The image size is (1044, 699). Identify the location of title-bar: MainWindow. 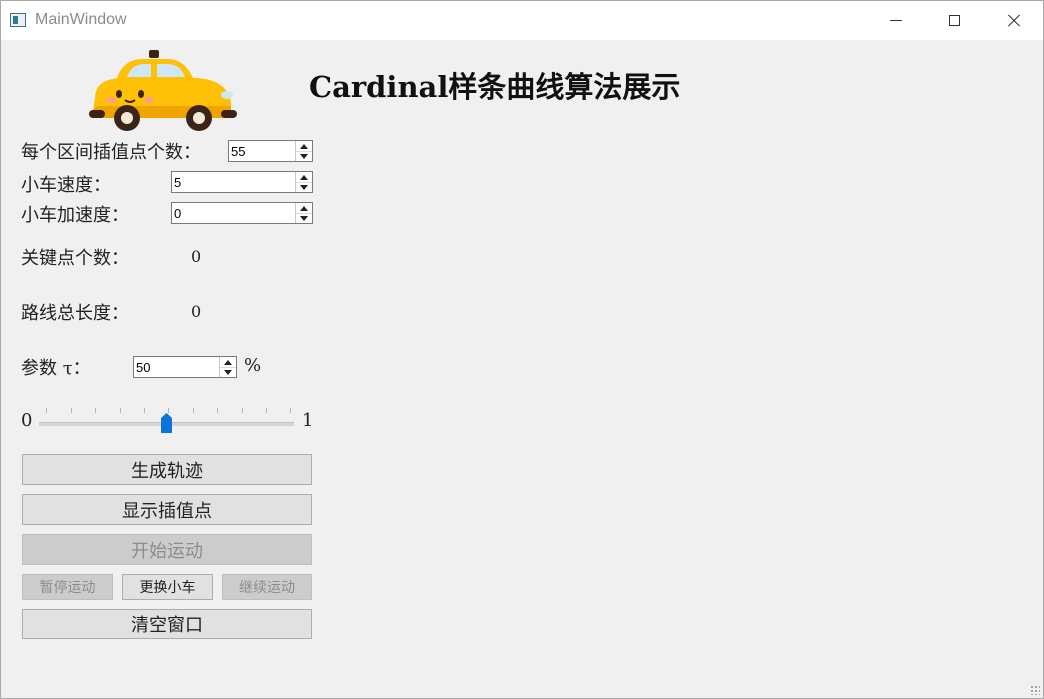
(522, 20).